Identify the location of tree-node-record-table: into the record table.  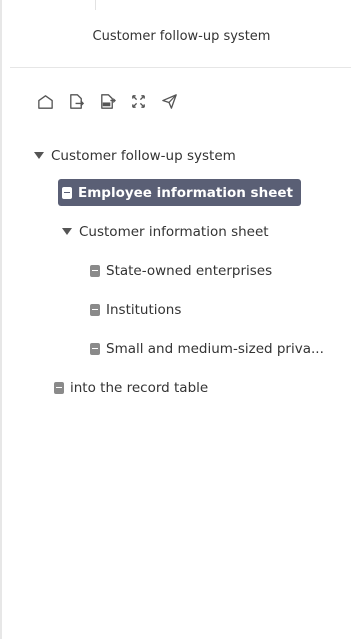
(131, 387).